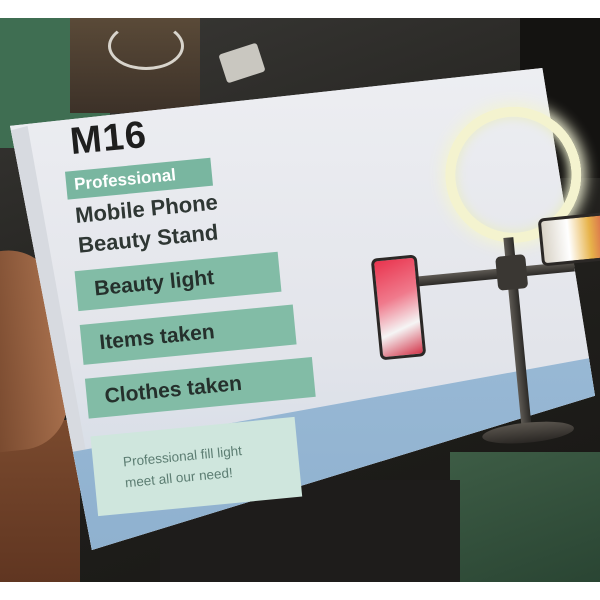 Image resolution: width=600 pixels, height=600 pixels. Describe the element at coordinates (242, 63) in the screenshot. I see `background-socket` at that location.